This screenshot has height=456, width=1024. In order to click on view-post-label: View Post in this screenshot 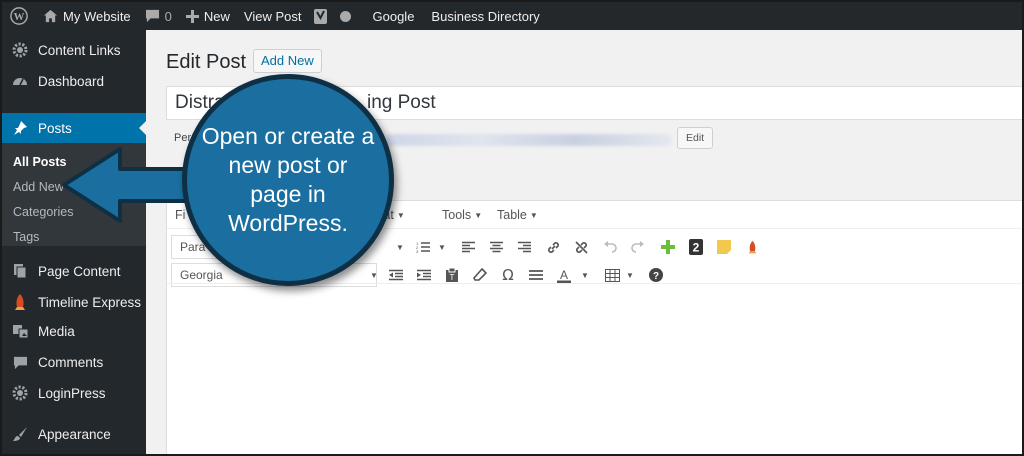, I will do `click(272, 16)`.